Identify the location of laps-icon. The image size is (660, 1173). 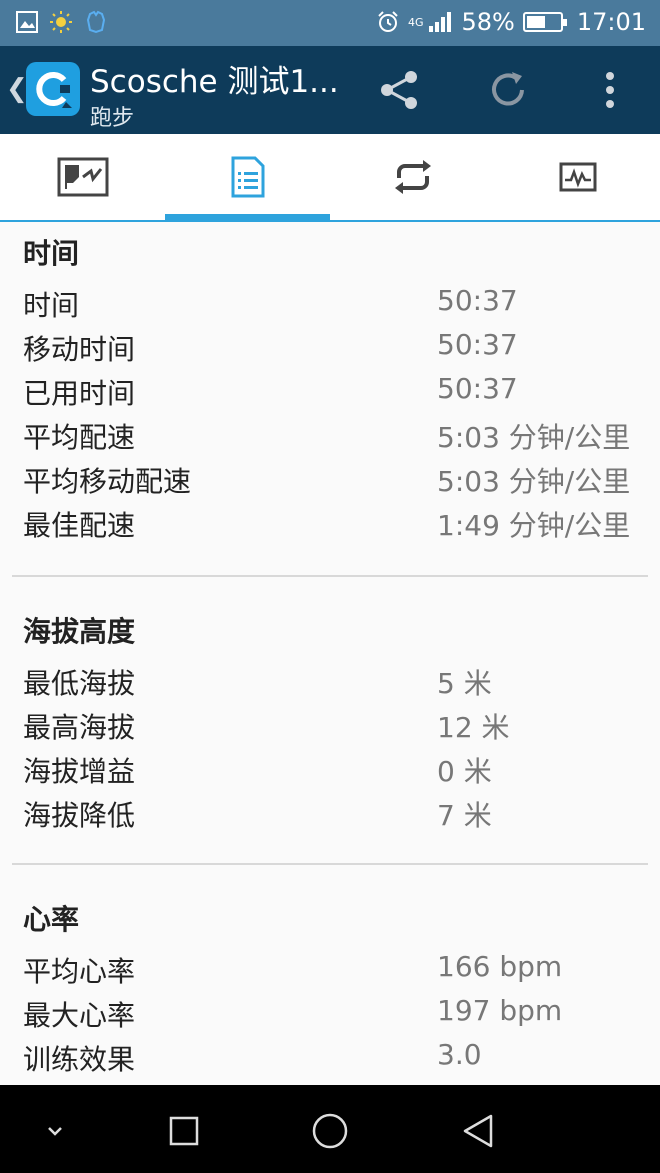
(412, 177).